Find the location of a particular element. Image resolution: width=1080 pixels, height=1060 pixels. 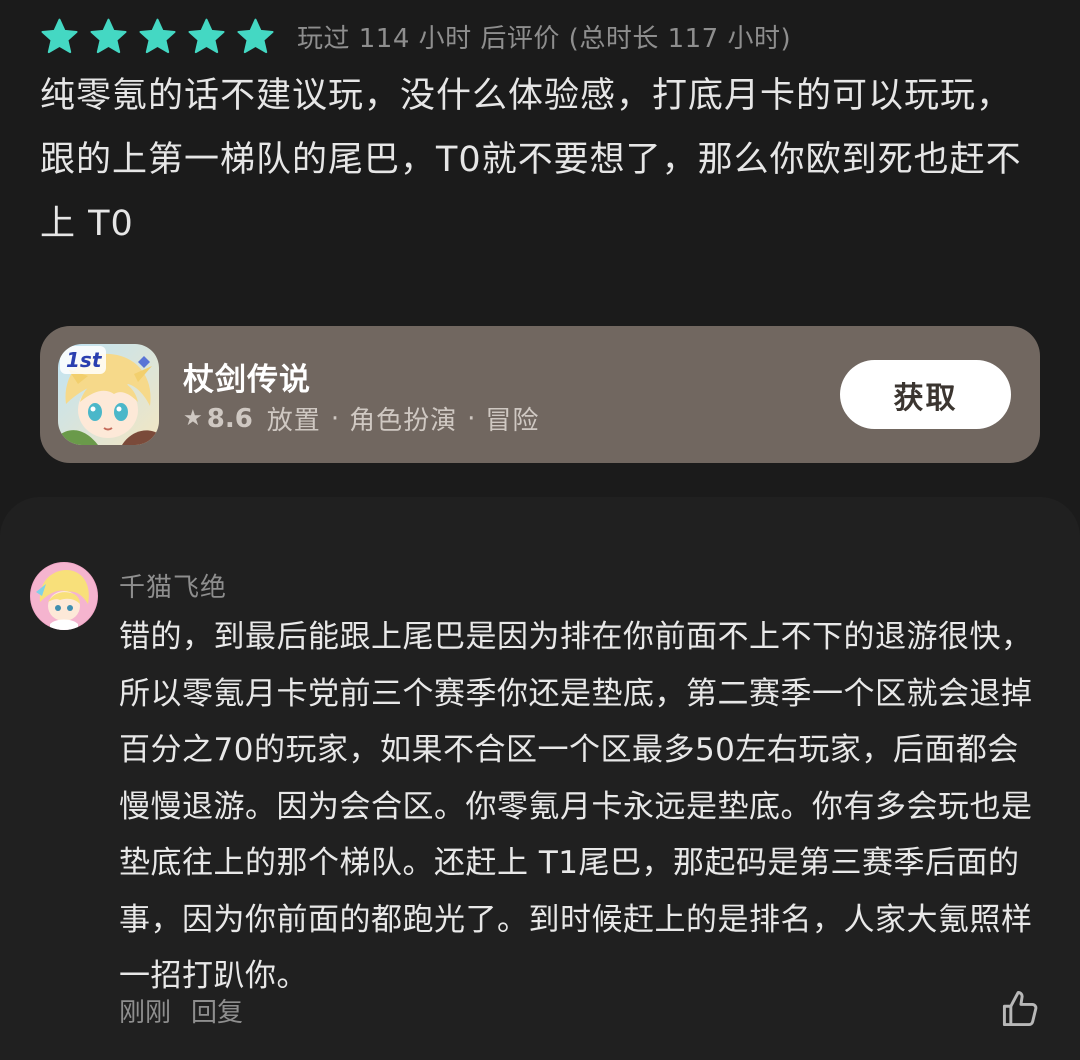

game-tag: 冒险 is located at coordinates (512, 421).